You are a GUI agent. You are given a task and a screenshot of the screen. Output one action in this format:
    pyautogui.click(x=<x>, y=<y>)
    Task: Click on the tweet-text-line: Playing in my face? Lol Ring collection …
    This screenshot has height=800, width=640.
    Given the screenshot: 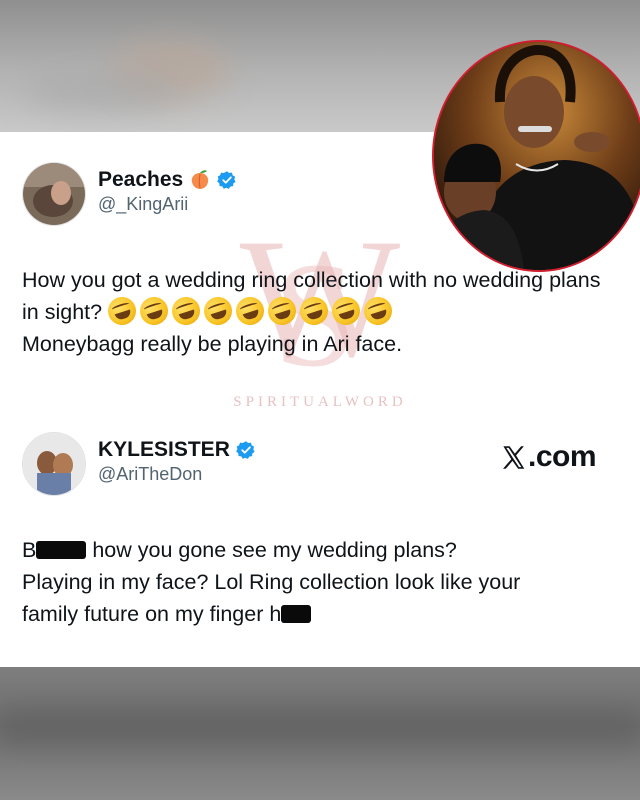 What is the action you would take?
    pyautogui.click(x=271, y=582)
    